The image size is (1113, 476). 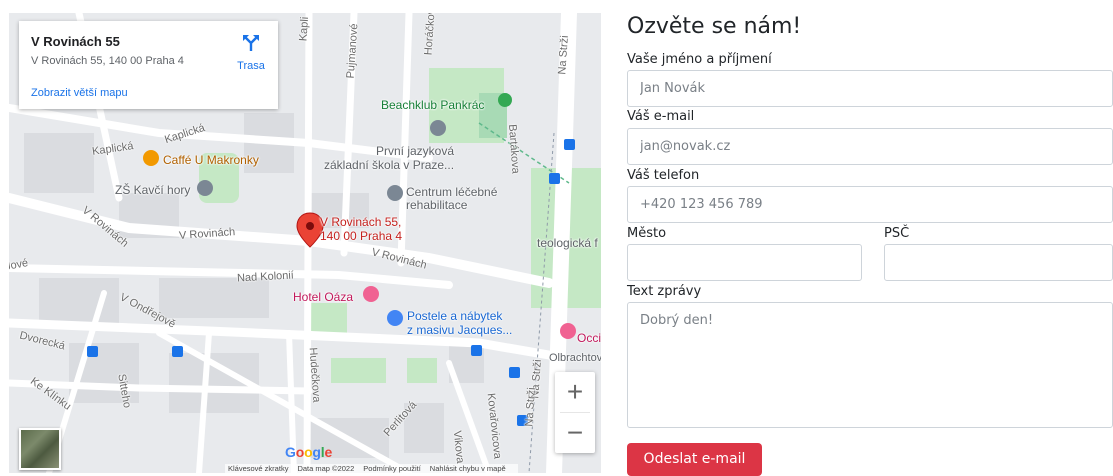 I want to click on marker-label: V Rovinách 55,, so click(x=361, y=222).